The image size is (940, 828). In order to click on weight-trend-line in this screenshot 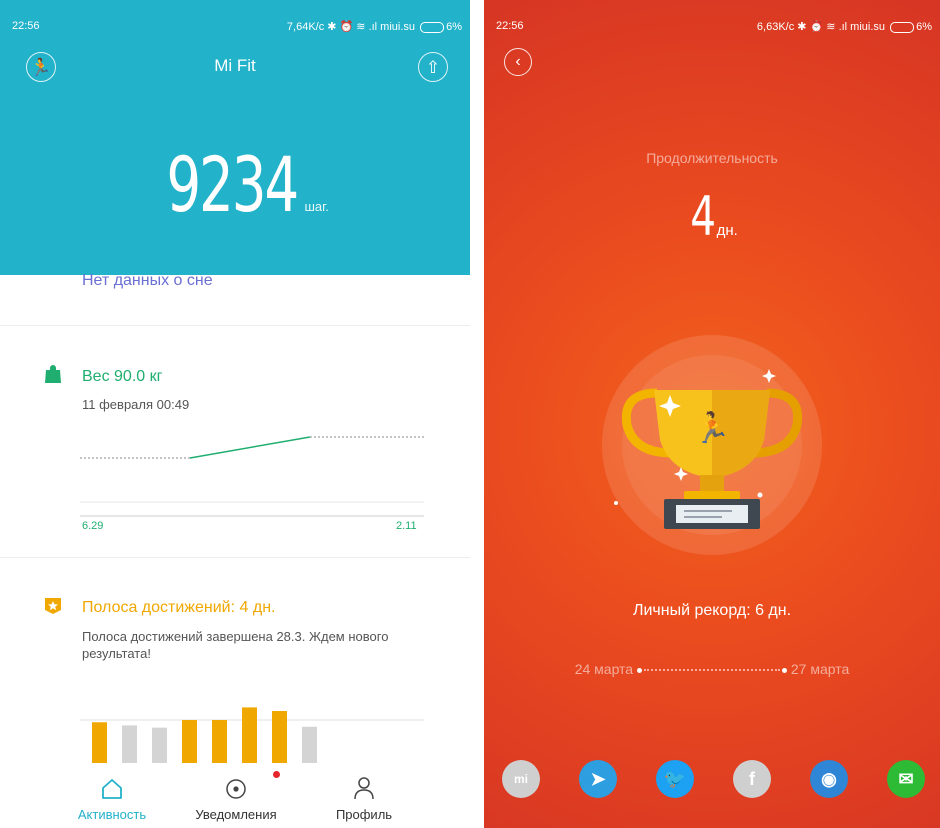, I will do `click(250, 447)`.